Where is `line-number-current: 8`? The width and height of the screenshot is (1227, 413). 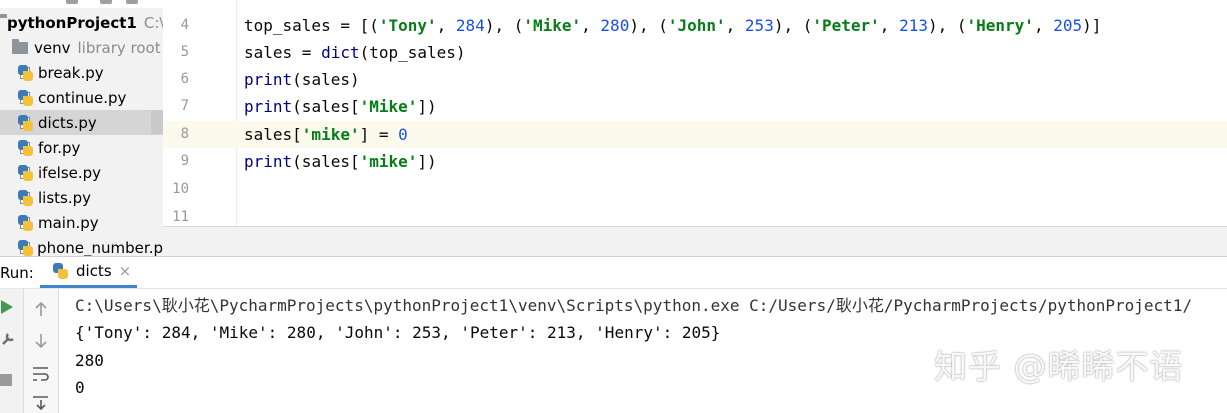
line-number-current: 8 is located at coordinates (200, 134).